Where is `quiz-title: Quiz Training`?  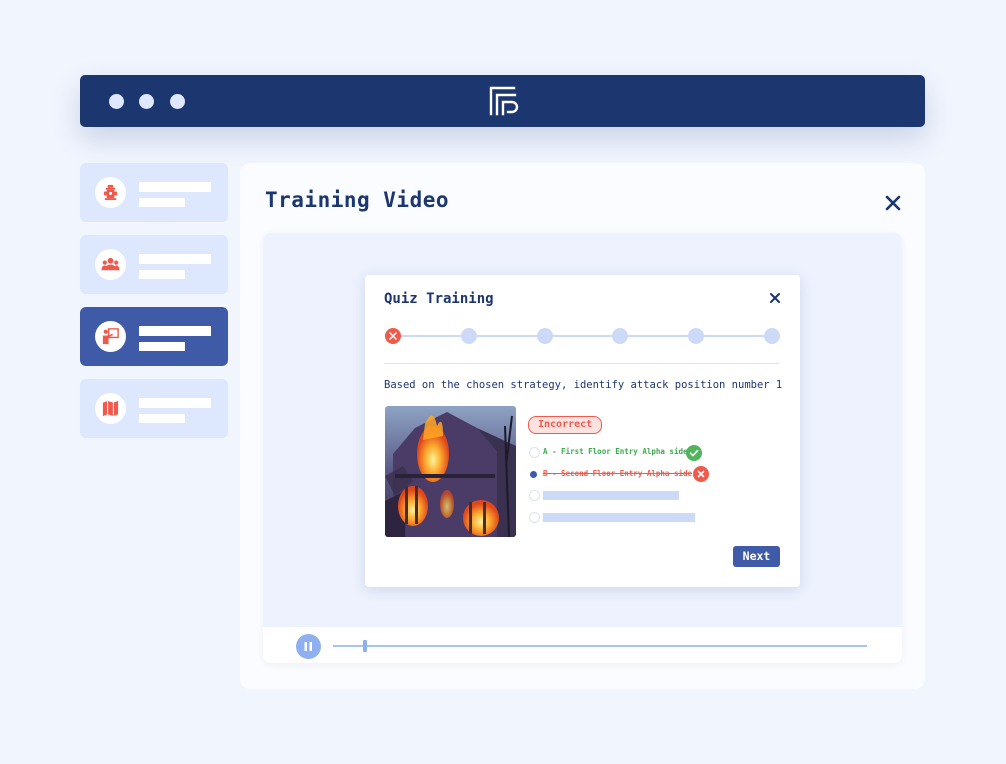 quiz-title: Quiz Training is located at coordinates (439, 299).